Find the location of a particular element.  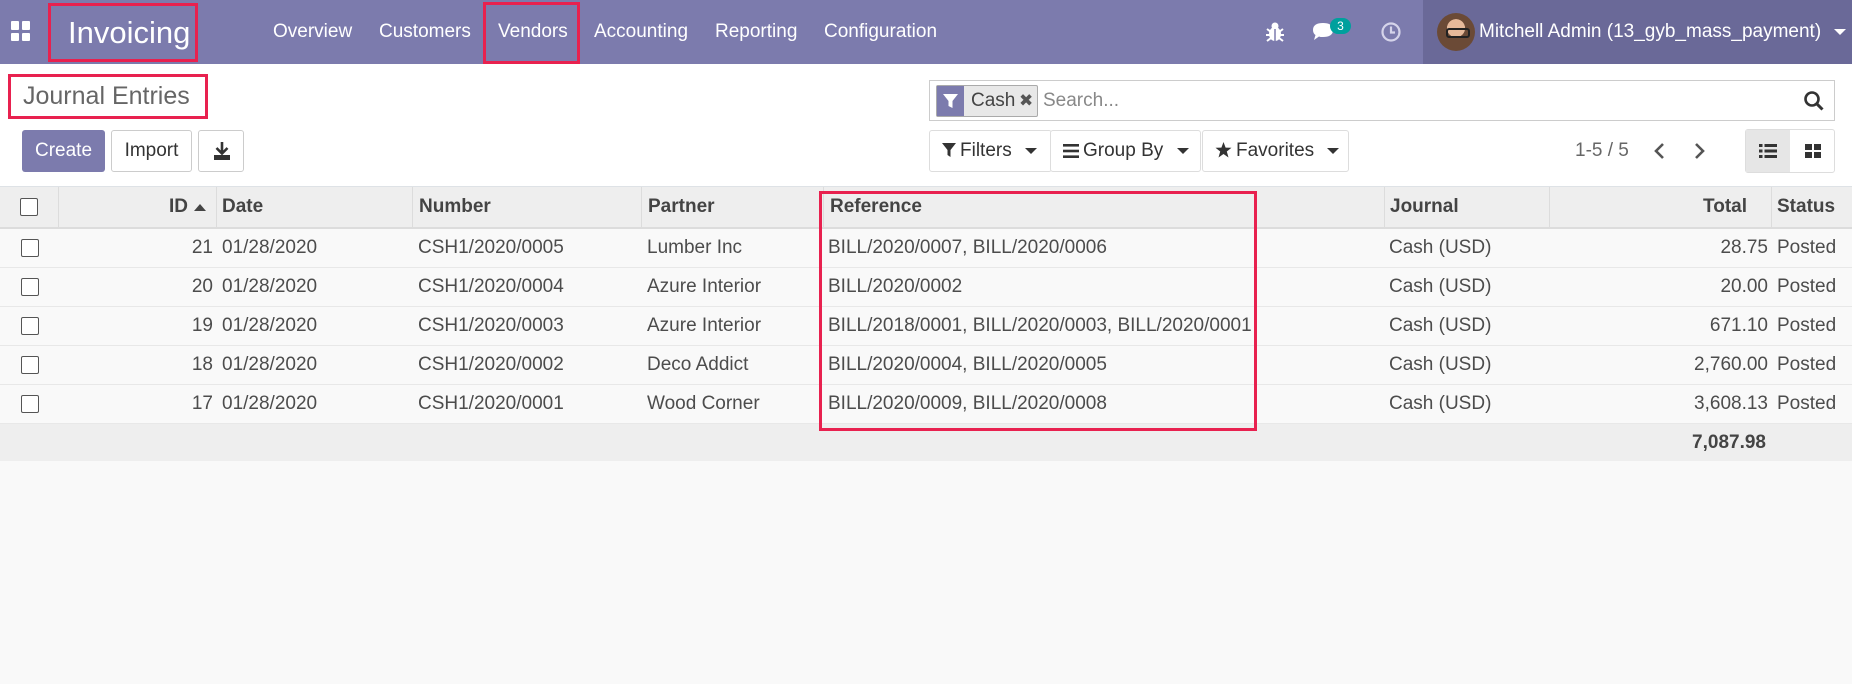

filters-dropdown: Filters is located at coordinates (990, 151).